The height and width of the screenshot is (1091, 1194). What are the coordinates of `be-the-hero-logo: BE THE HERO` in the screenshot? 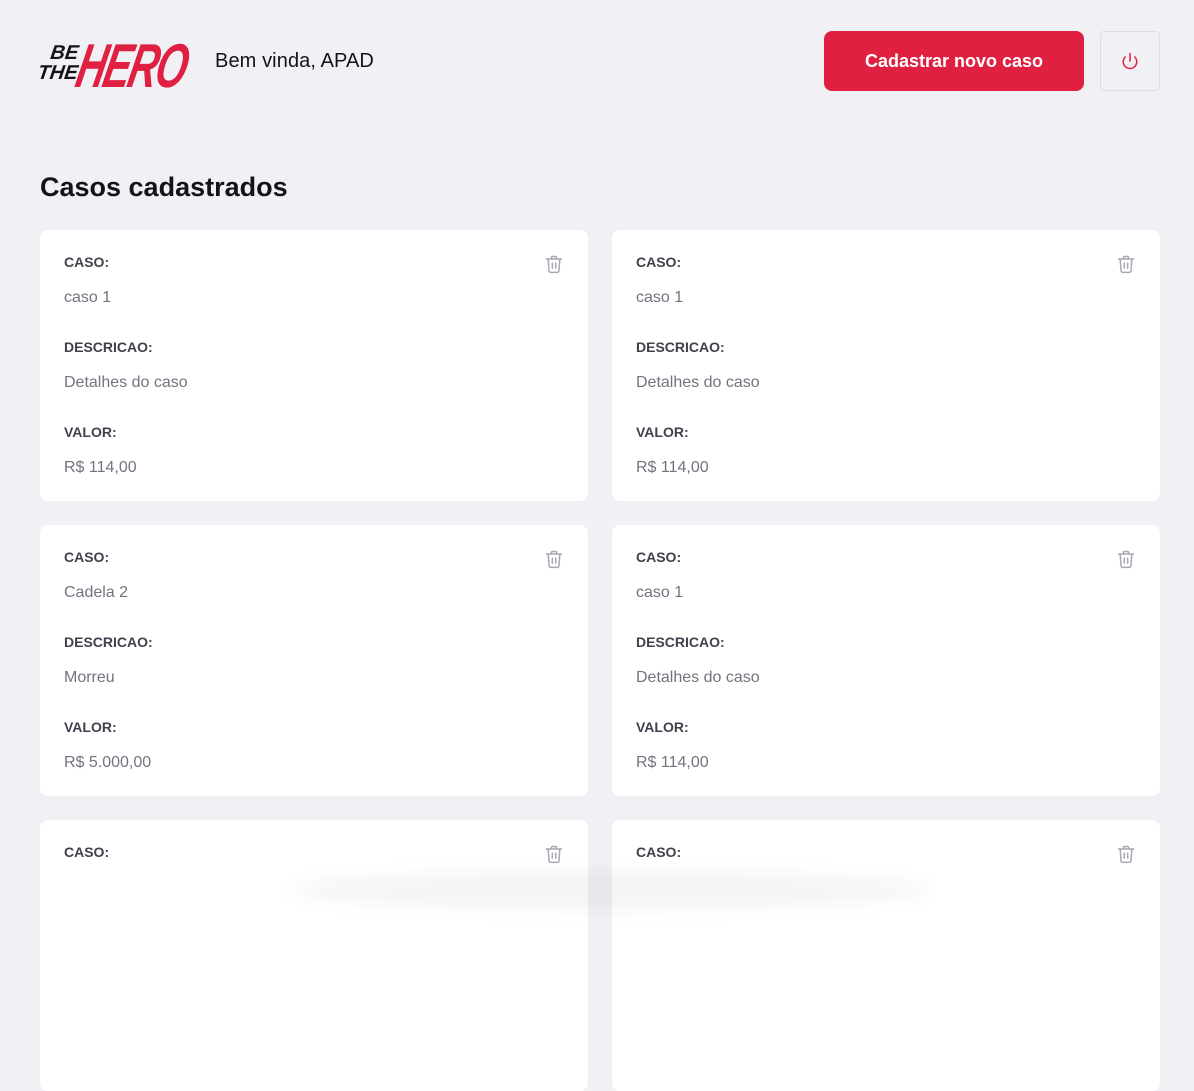 It's located at (116, 62).